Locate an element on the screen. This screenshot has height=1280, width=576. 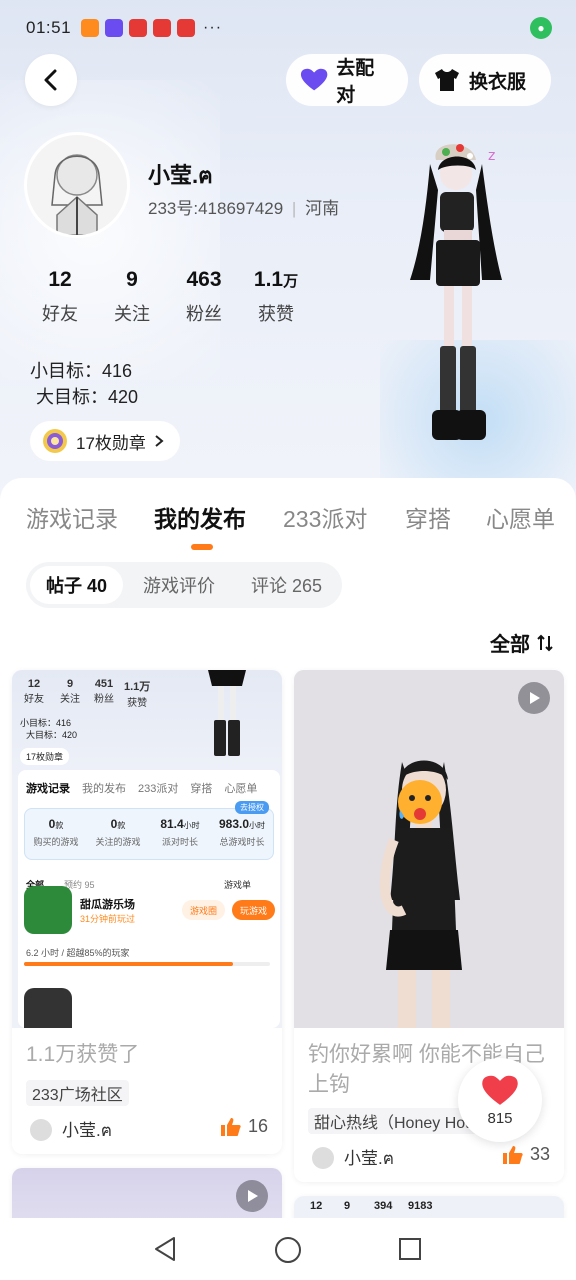
change-outfit-button: 换衣服 is located at coordinates (485, 80).